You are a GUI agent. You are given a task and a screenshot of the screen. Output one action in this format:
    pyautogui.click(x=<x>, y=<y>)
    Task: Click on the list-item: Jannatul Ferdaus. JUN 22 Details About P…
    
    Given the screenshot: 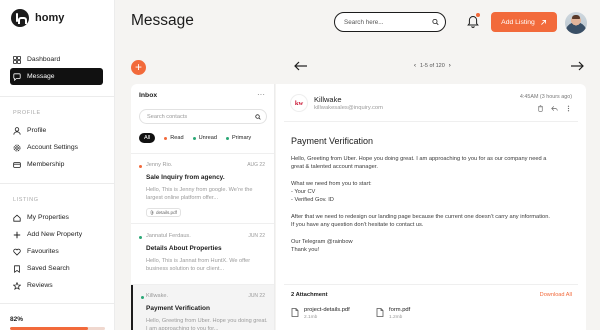 What is the action you would take?
    pyautogui.click(x=202, y=253)
    